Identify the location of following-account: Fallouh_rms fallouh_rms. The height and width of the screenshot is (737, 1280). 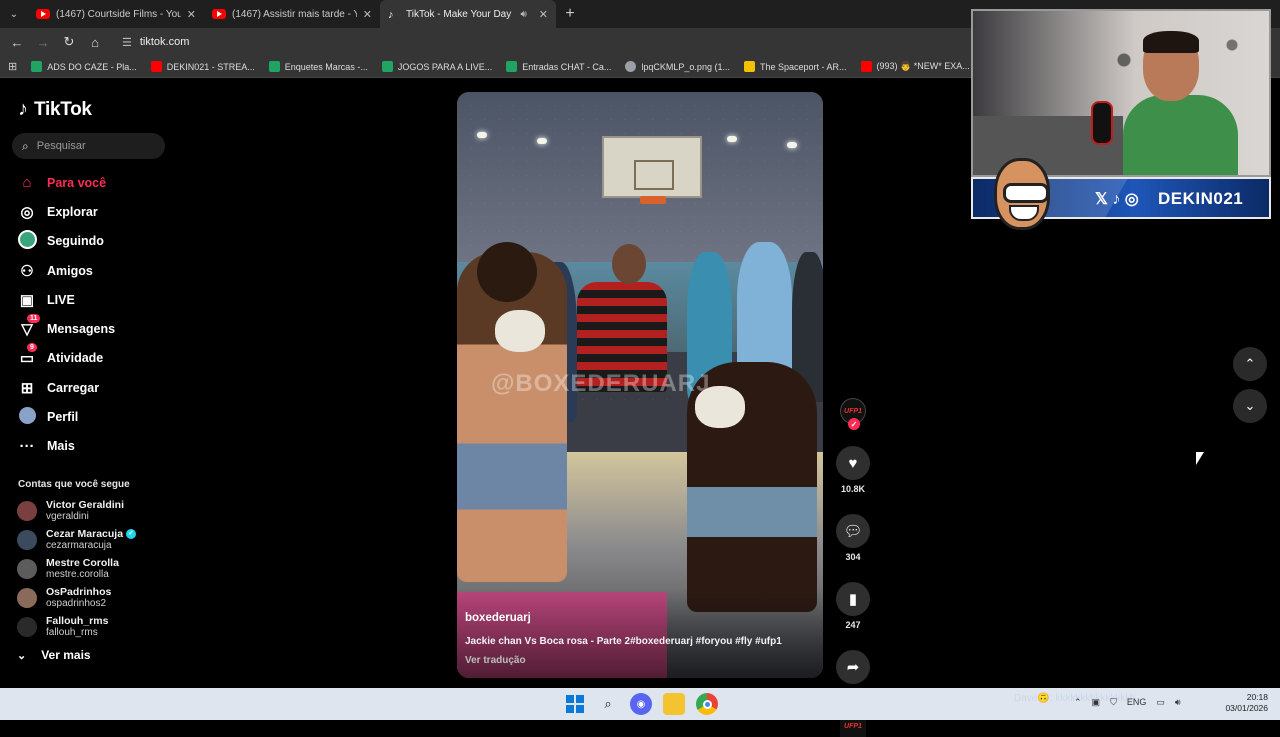
(76, 627).